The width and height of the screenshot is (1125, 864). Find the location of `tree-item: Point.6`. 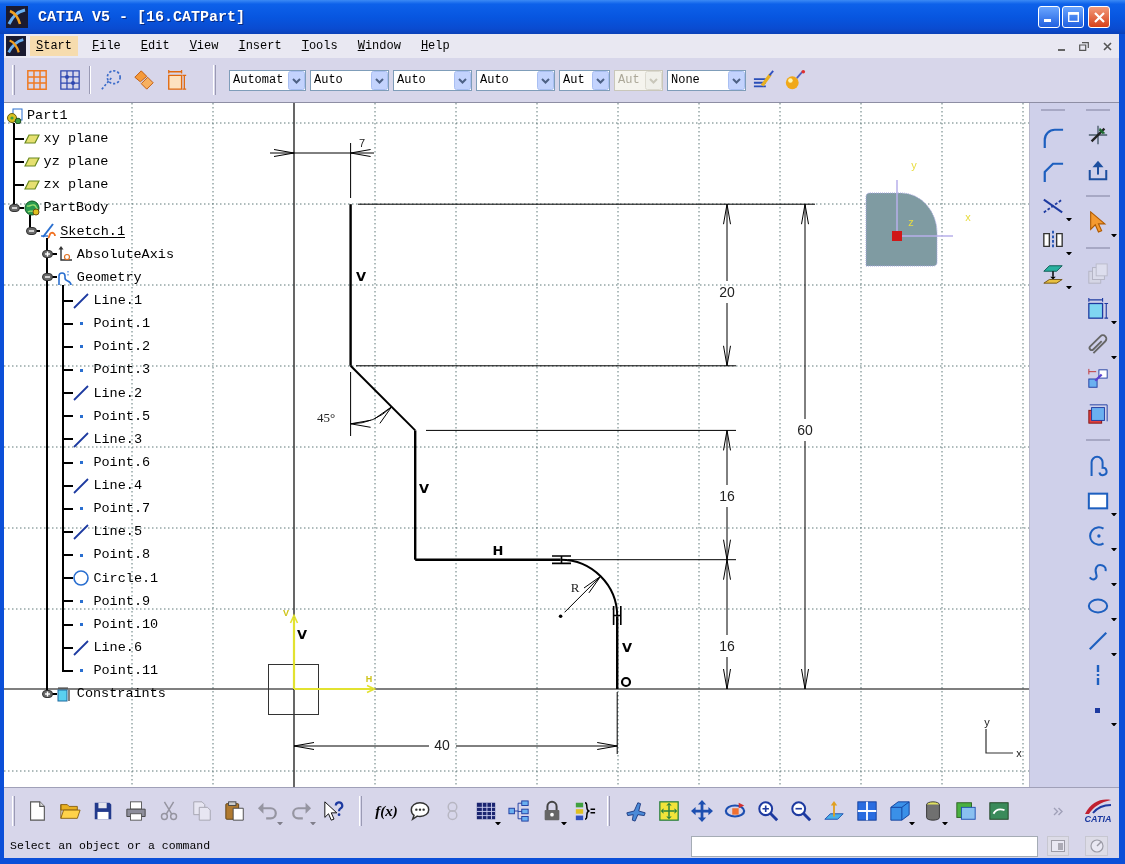

tree-item: Point.6 is located at coordinates (122, 462).